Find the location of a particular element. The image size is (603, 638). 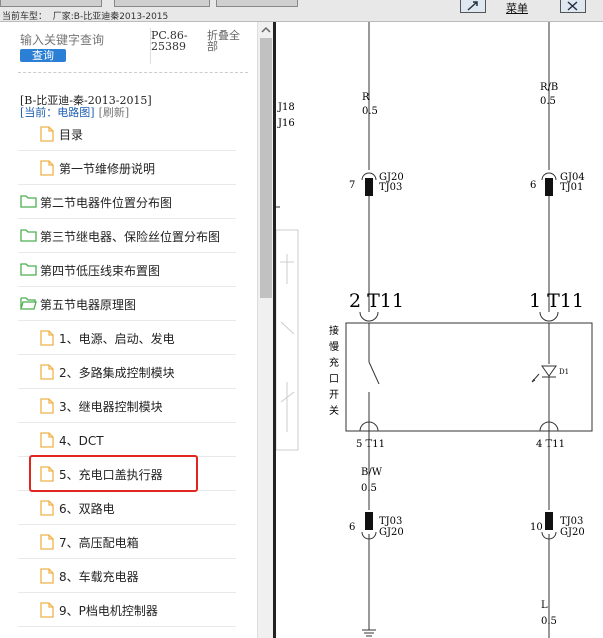

tree-item: 2、多路集成控制模块 is located at coordinates (127, 372).